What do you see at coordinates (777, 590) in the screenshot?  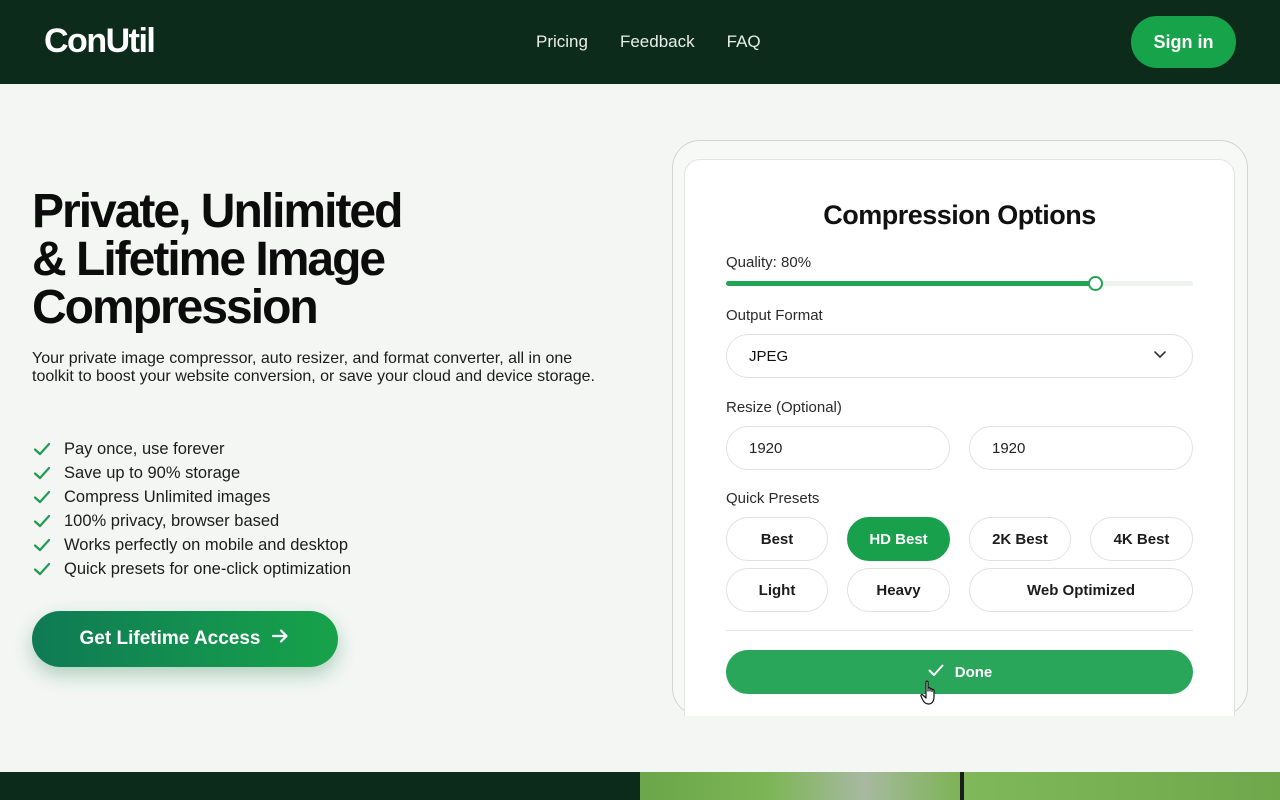 I see `preset-light-button: Light` at bounding box center [777, 590].